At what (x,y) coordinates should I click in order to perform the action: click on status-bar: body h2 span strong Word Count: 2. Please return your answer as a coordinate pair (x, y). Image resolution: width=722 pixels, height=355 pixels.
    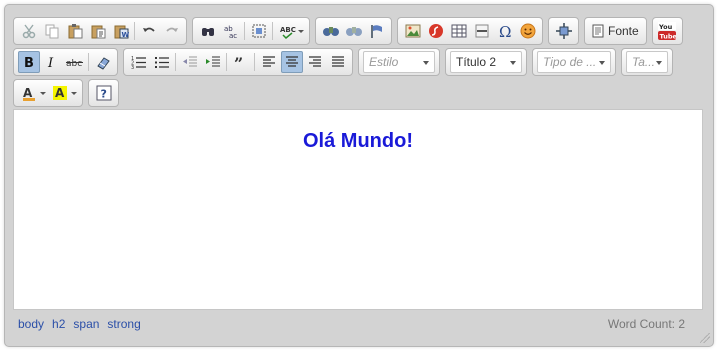
    Looking at the image, I should click on (358, 324).